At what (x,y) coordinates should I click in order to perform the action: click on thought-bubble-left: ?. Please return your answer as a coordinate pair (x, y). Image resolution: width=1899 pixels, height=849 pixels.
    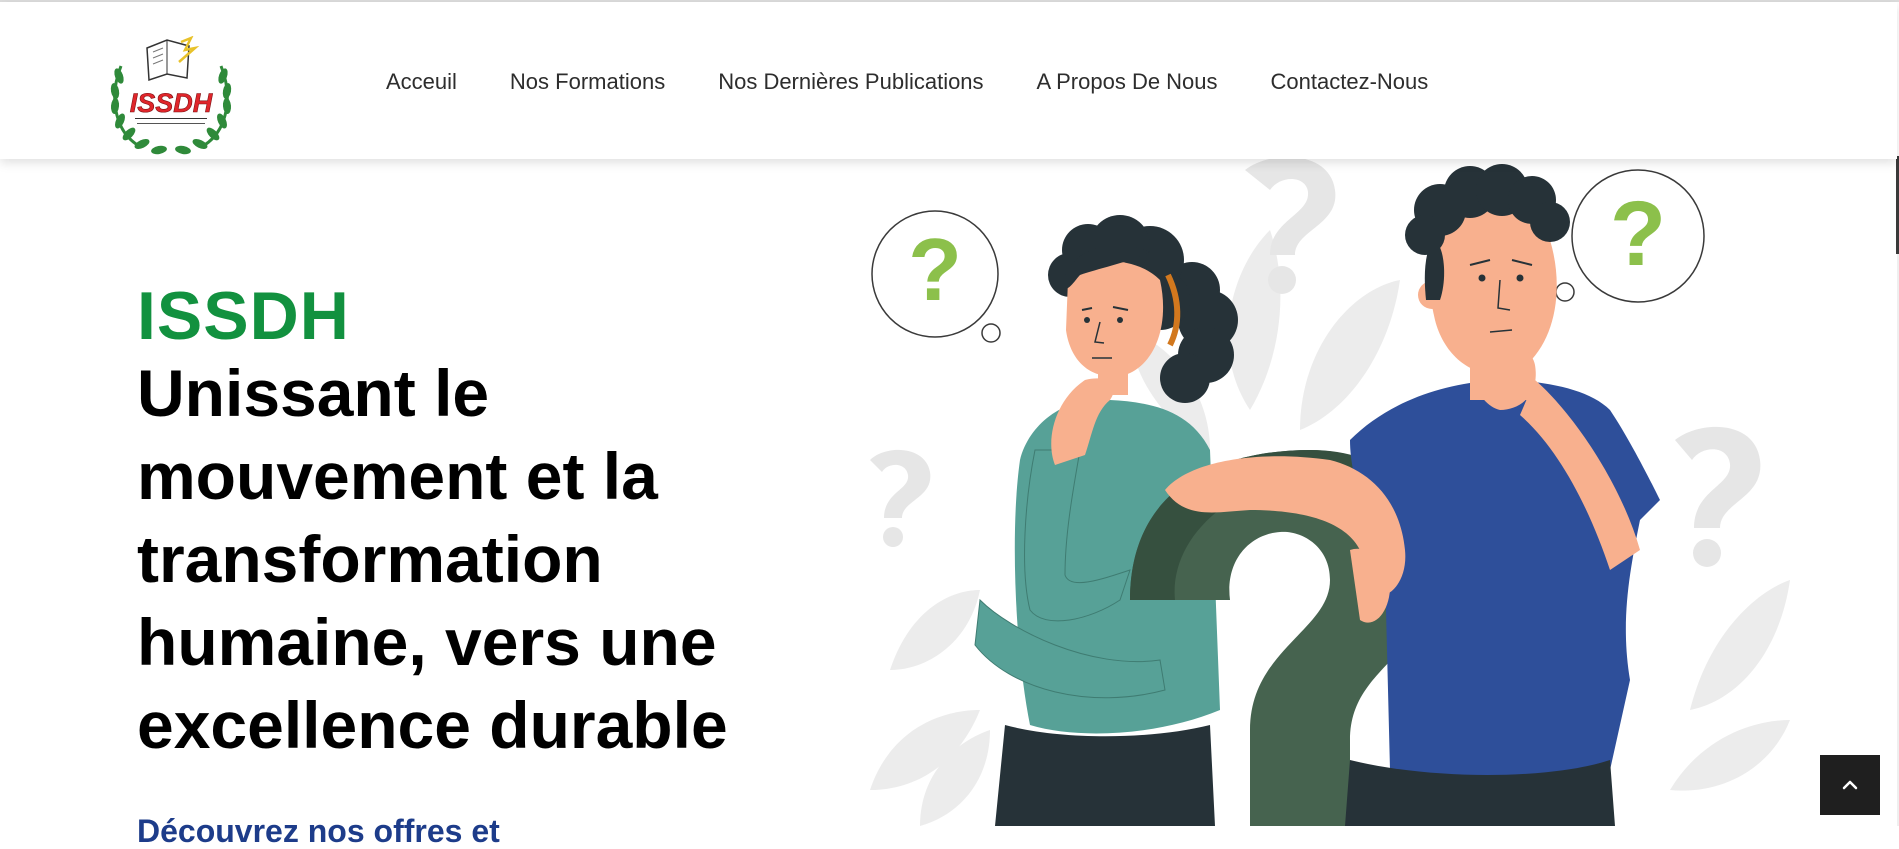
    Looking at the image, I should click on (936, 276).